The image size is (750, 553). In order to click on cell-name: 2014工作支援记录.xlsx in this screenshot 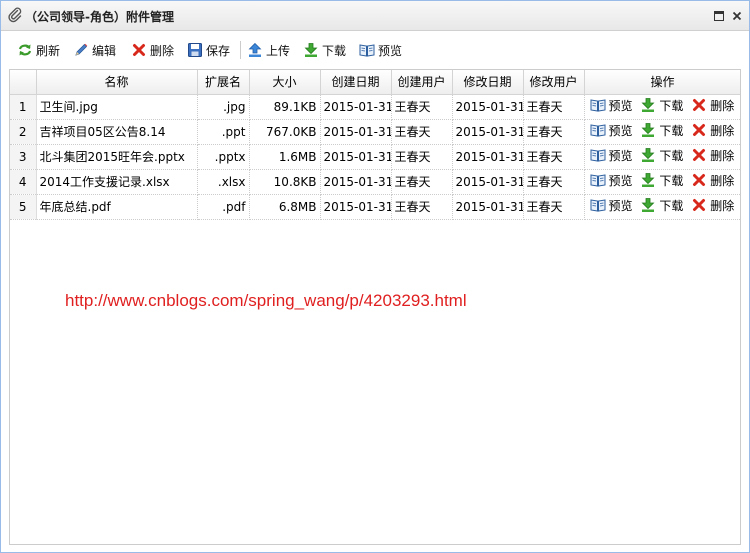, I will do `click(117, 182)`.